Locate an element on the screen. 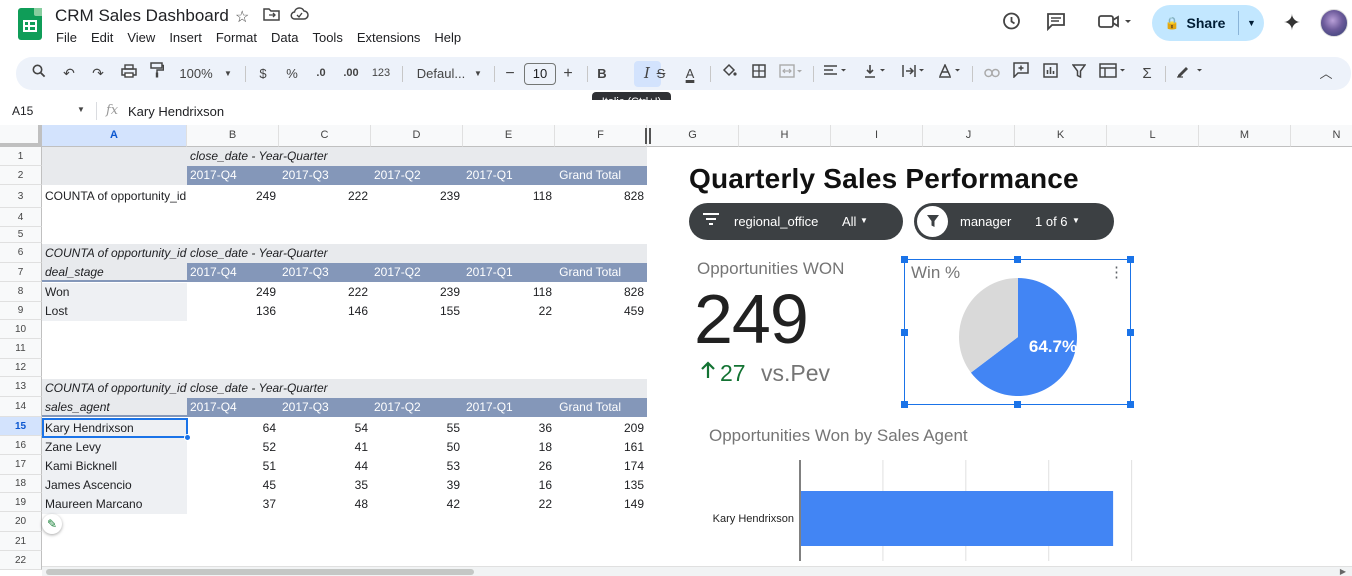 The height and width of the screenshot is (576, 1352). meet-icon is located at coordinates (1114, 24).